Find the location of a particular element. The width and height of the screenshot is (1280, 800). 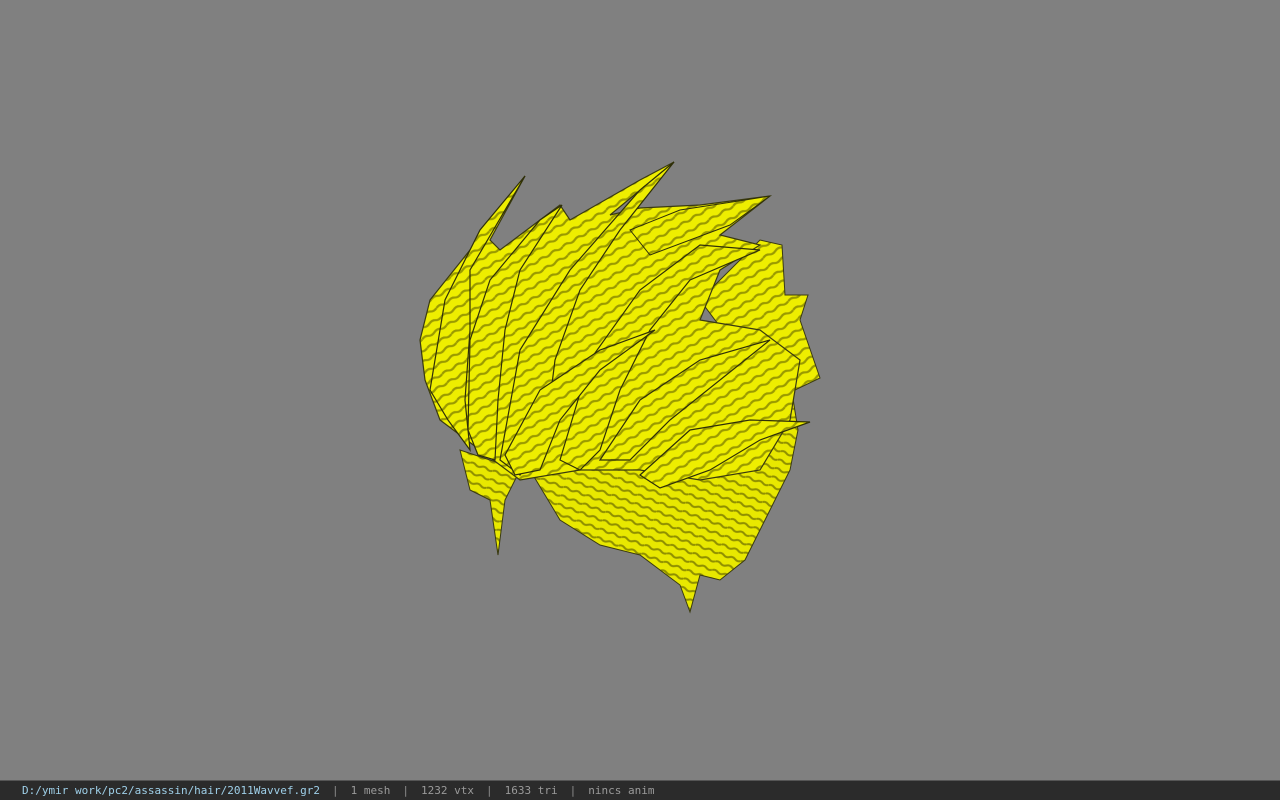

vertex-count-label: 1232 vtx is located at coordinates (447, 790).